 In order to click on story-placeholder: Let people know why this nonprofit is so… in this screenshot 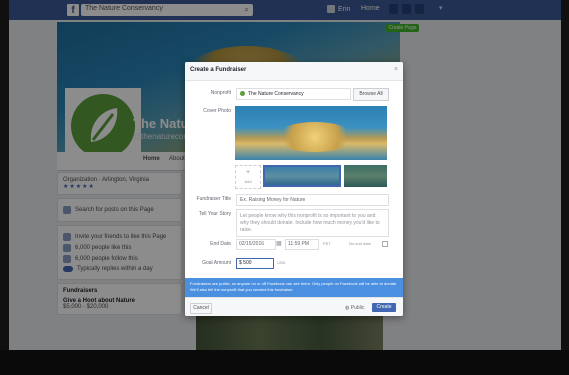, I will do `click(310, 223)`.